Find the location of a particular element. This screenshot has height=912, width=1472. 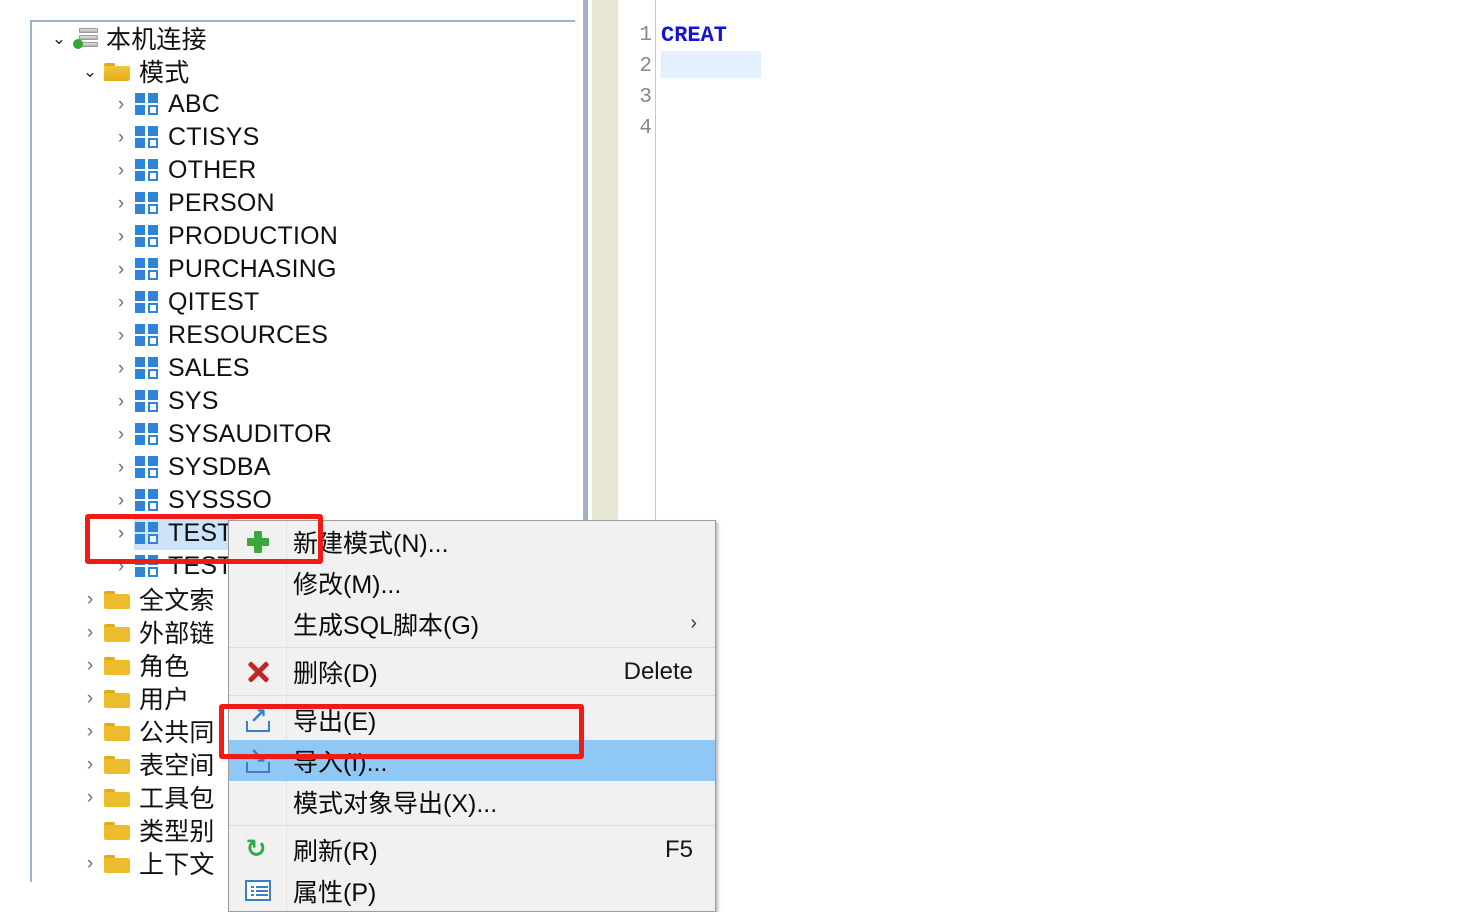

refresh-icon: ↻ is located at coordinates (256, 848).